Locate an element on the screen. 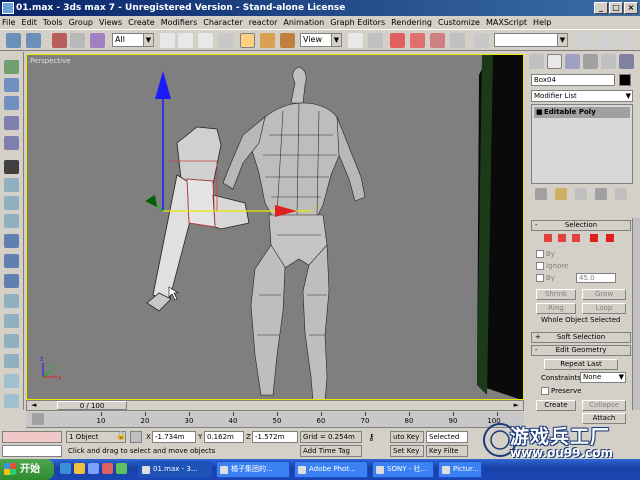  select-and-rotate-icon is located at coordinates (267, 40).